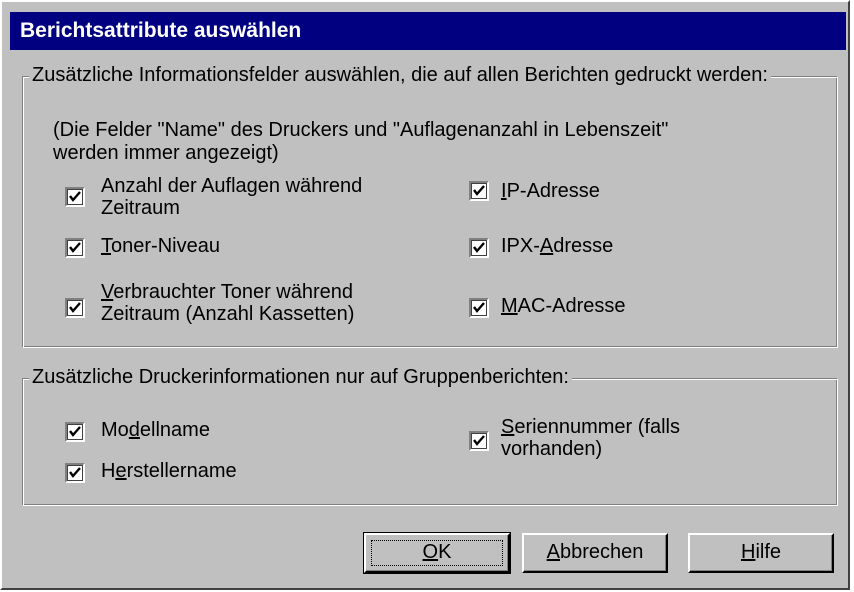 The height and width of the screenshot is (592, 854). Describe the element at coordinates (761, 553) in the screenshot. I see `help-button: Hilfe` at that location.